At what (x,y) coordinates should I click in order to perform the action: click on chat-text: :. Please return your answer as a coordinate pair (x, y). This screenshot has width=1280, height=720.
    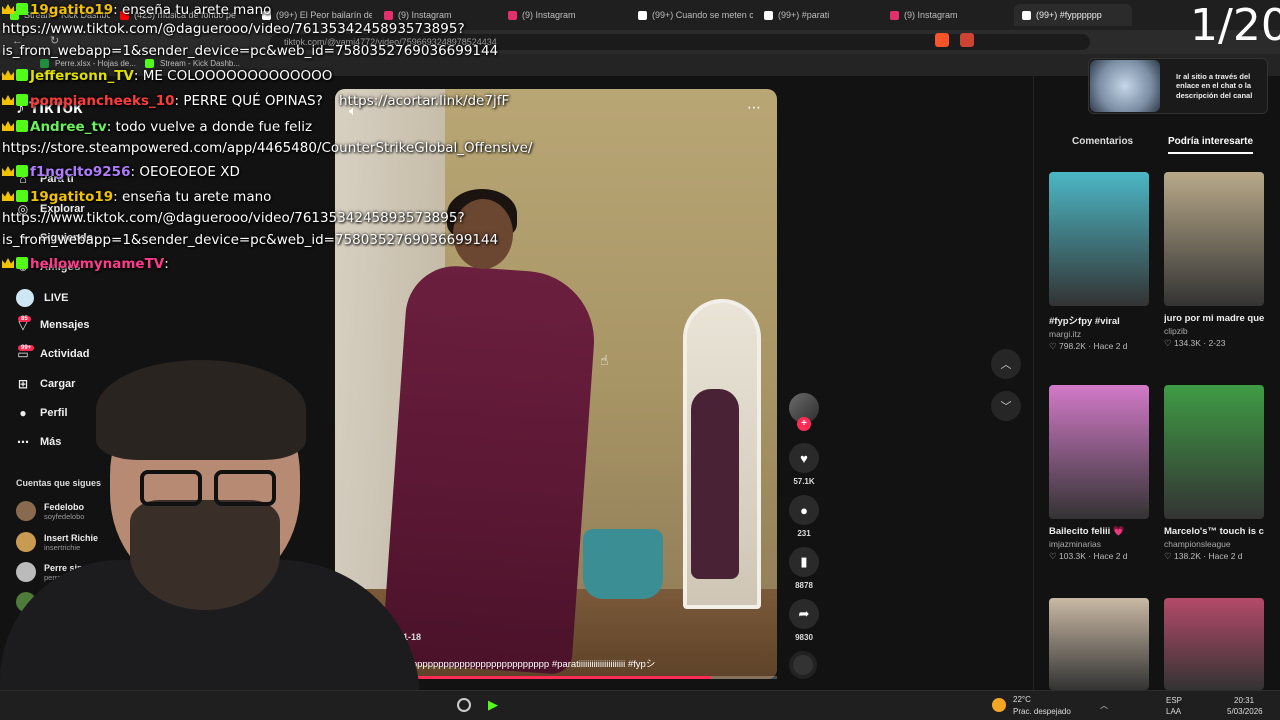
    Looking at the image, I should click on (166, 264).